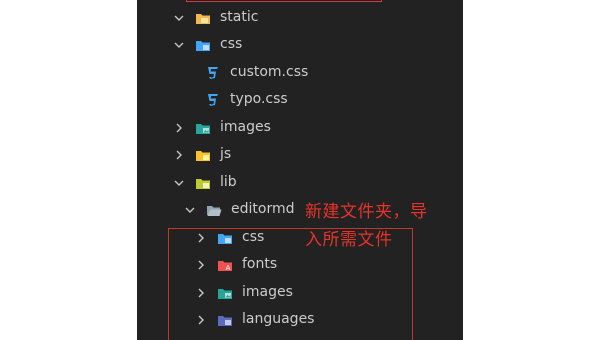  I want to click on tree-item-label: languages, so click(278, 319).